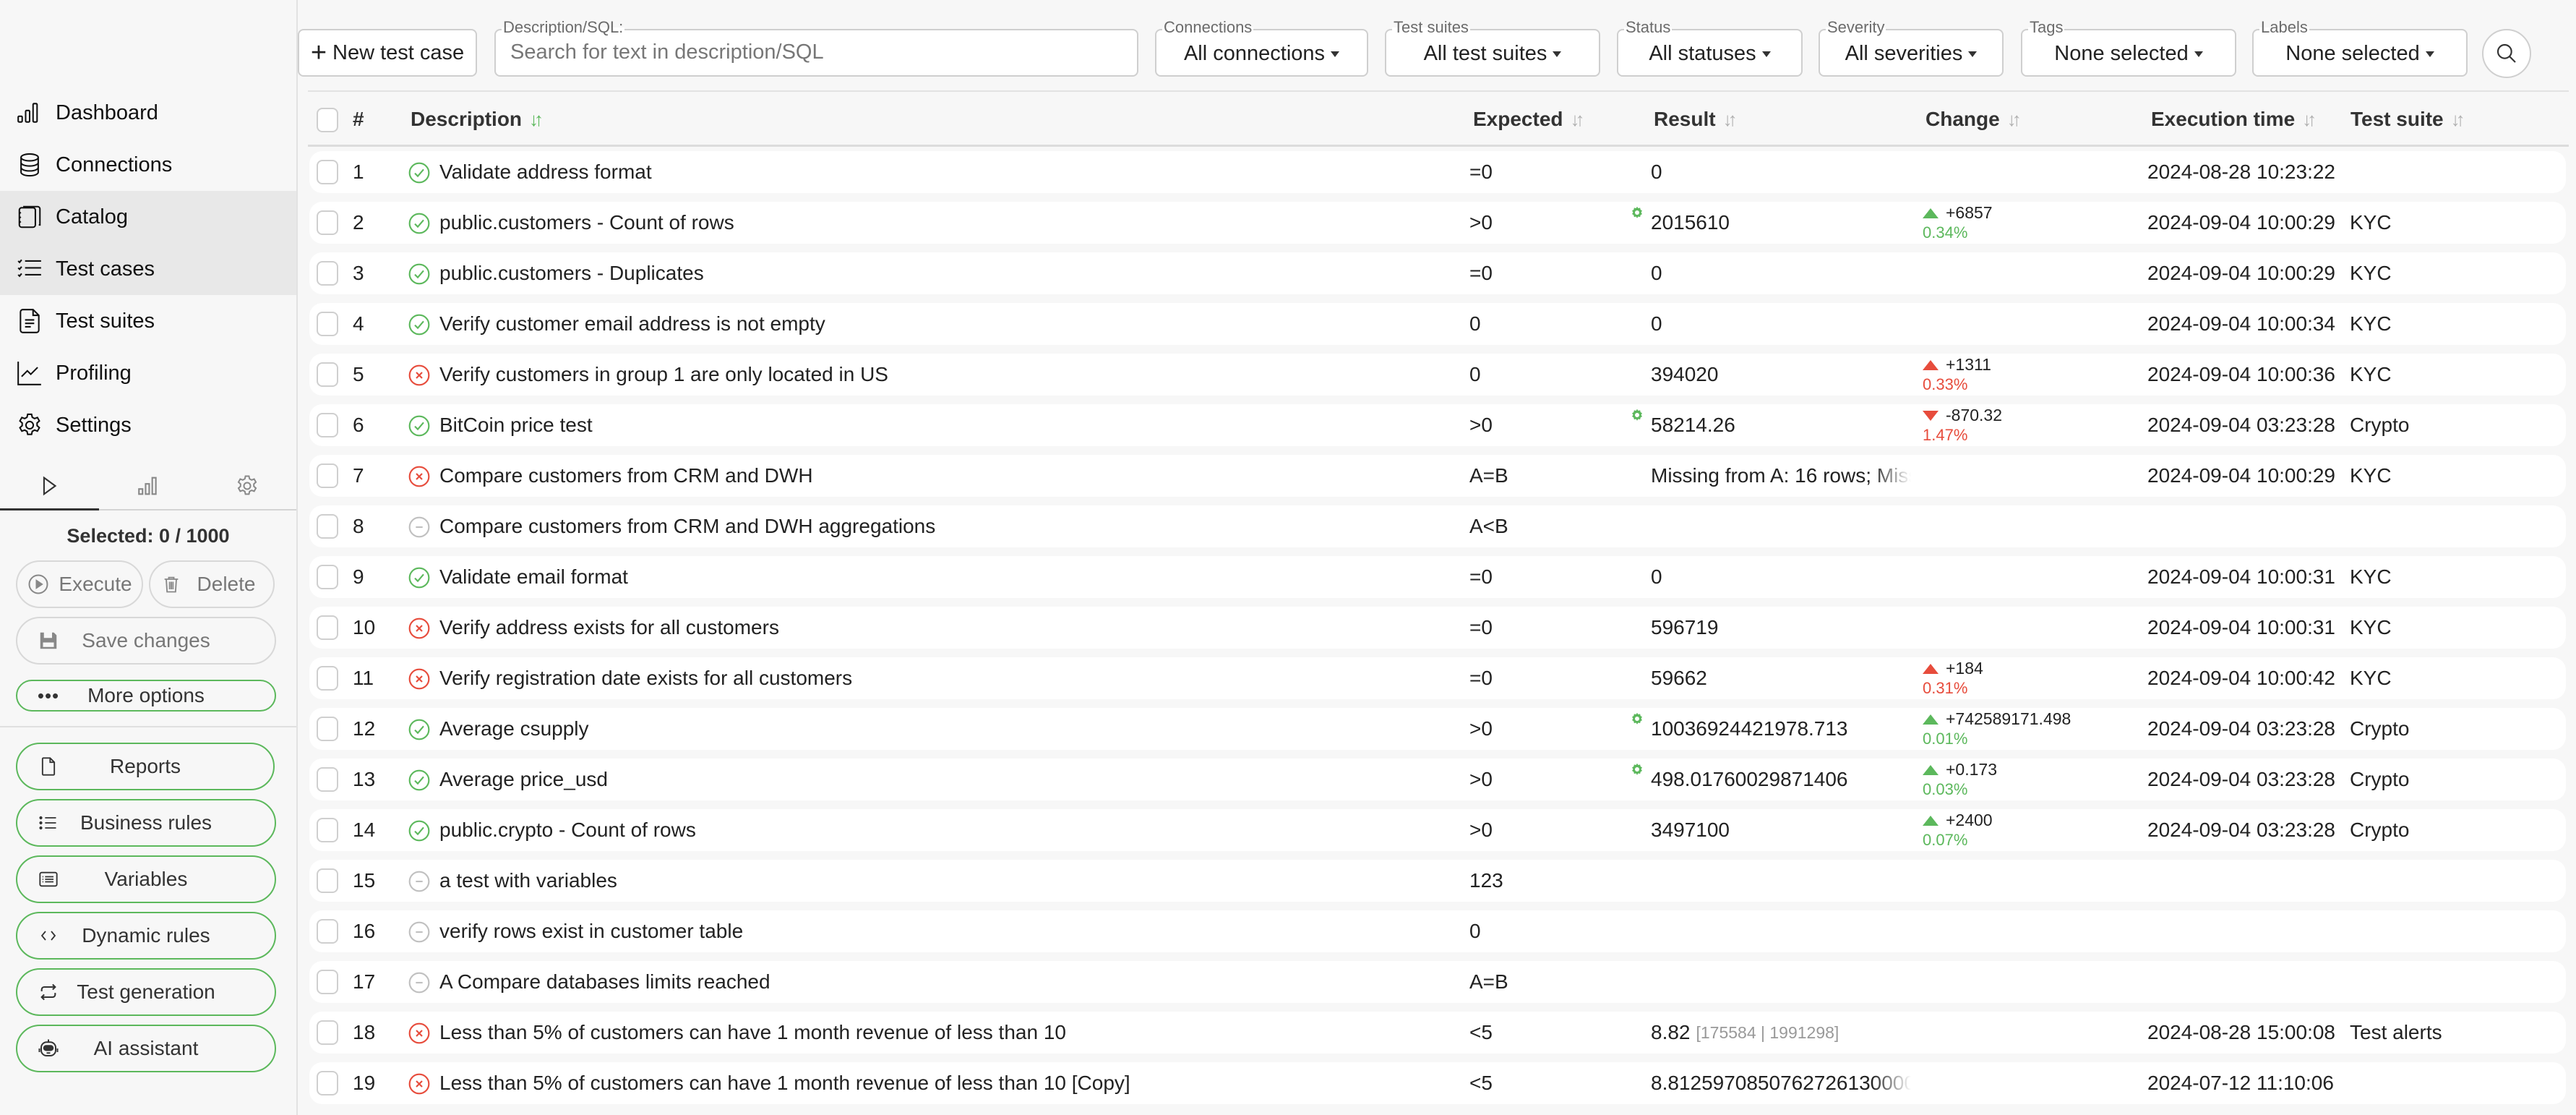  Describe the element at coordinates (146, 1048) in the screenshot. I see `ai-assistant-button: AI assistant` at that location.